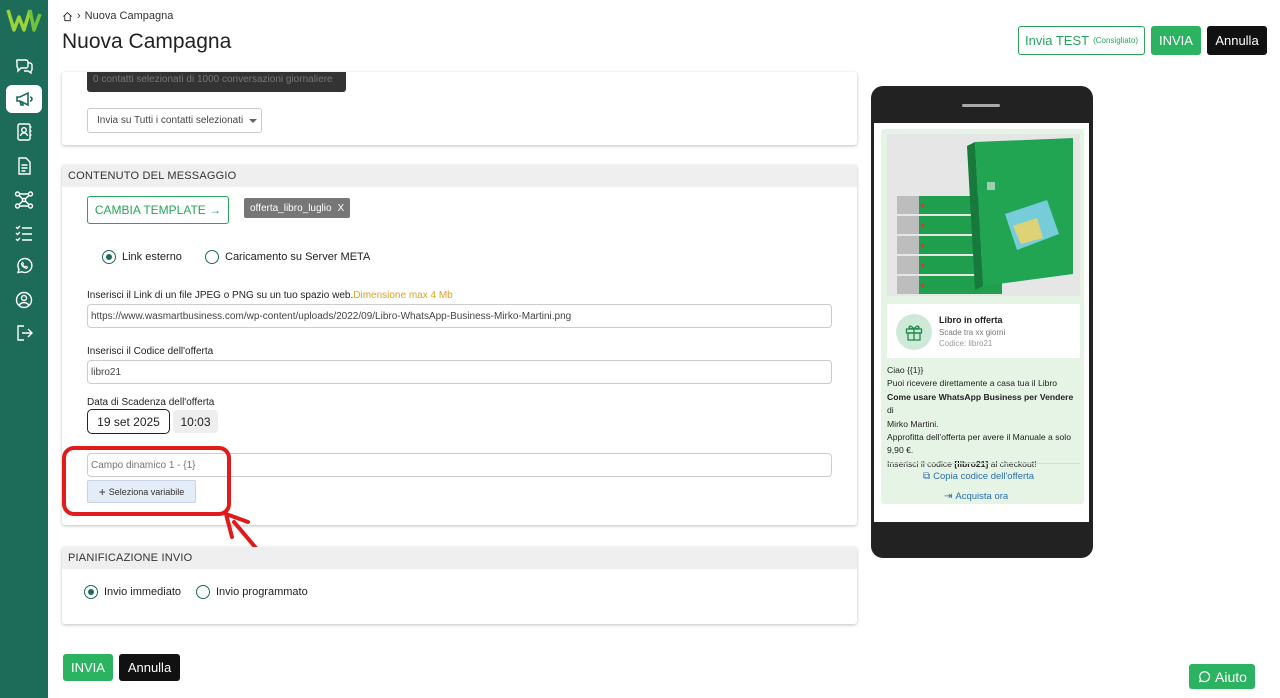 The width and height of the screenshot is (1280, 698). What do you see at coordinates (927, 476) in the screenshot?
I see `copy-icon: ⧉` at bounding box center [927, 476].